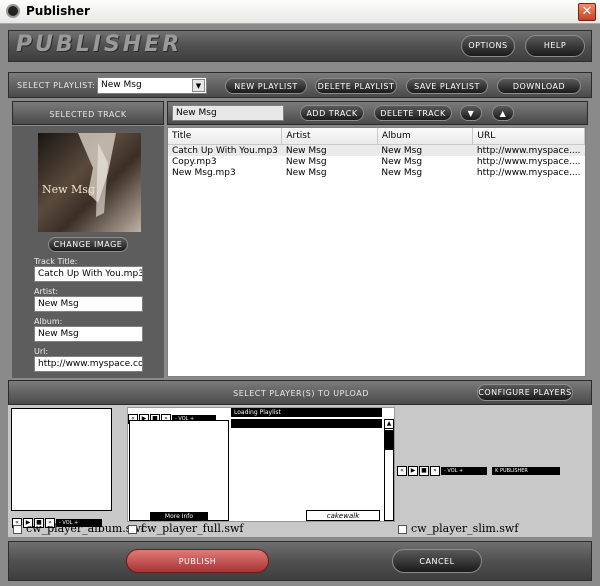 The width and height of the screenshot is (600, 586). What do you see at coordinates (225, 150) in the screenshot?
I see `cell-title: Catch Up With You.mp3` at bounding box center [225, 150].